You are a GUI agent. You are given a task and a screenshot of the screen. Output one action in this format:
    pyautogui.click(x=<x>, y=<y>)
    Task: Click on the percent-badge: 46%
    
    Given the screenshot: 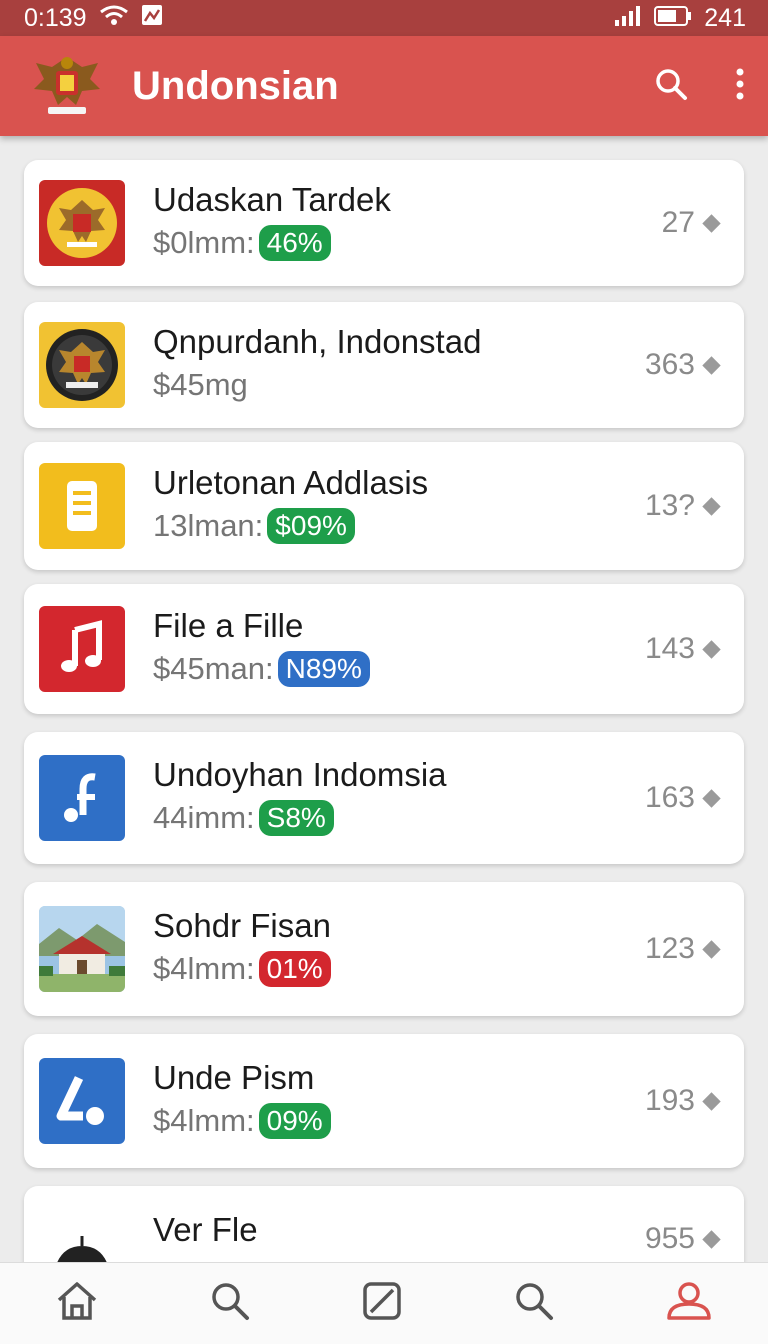 What is the action you would take?
    pyautogui.click(x=294, y=243)
    